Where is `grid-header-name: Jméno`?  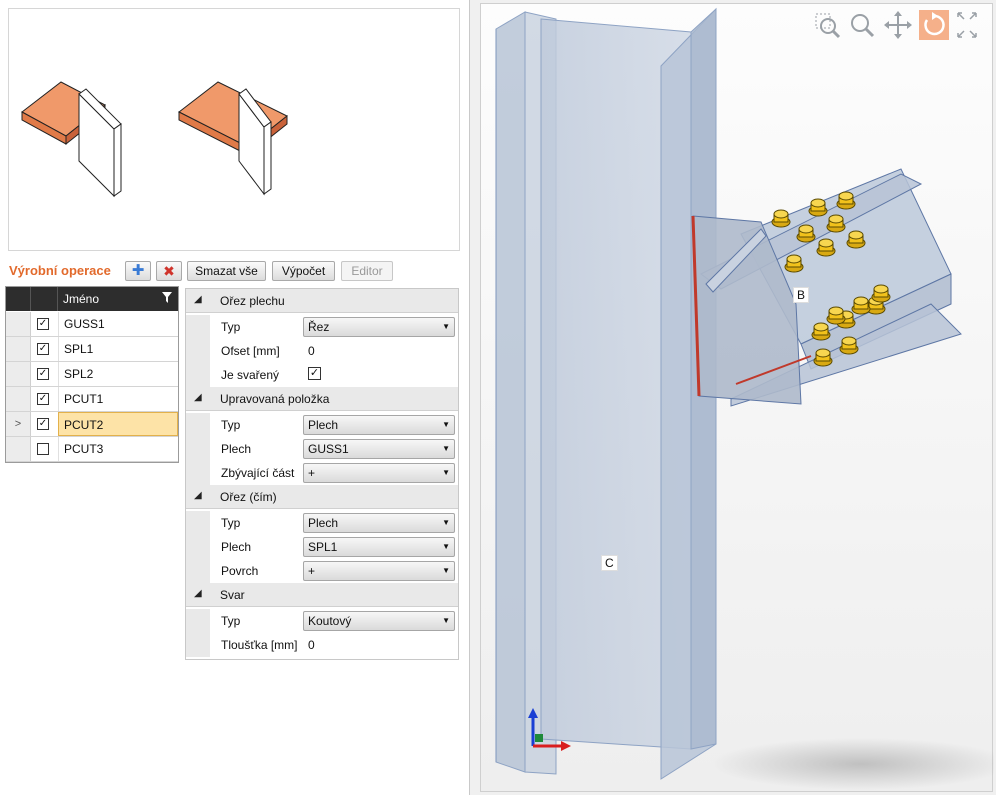
grid-header-name: Jméno is located at coordinates (81, 299).